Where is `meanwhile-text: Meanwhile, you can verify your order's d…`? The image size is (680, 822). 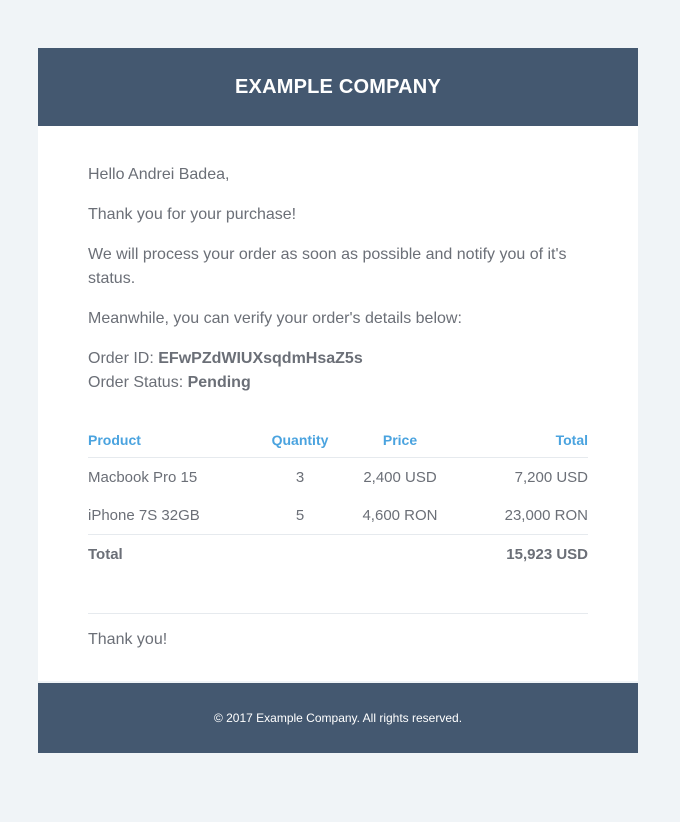 meanwhile-text: Meanwhile, you can verify your order's d… is located at coordinates (275, 318).